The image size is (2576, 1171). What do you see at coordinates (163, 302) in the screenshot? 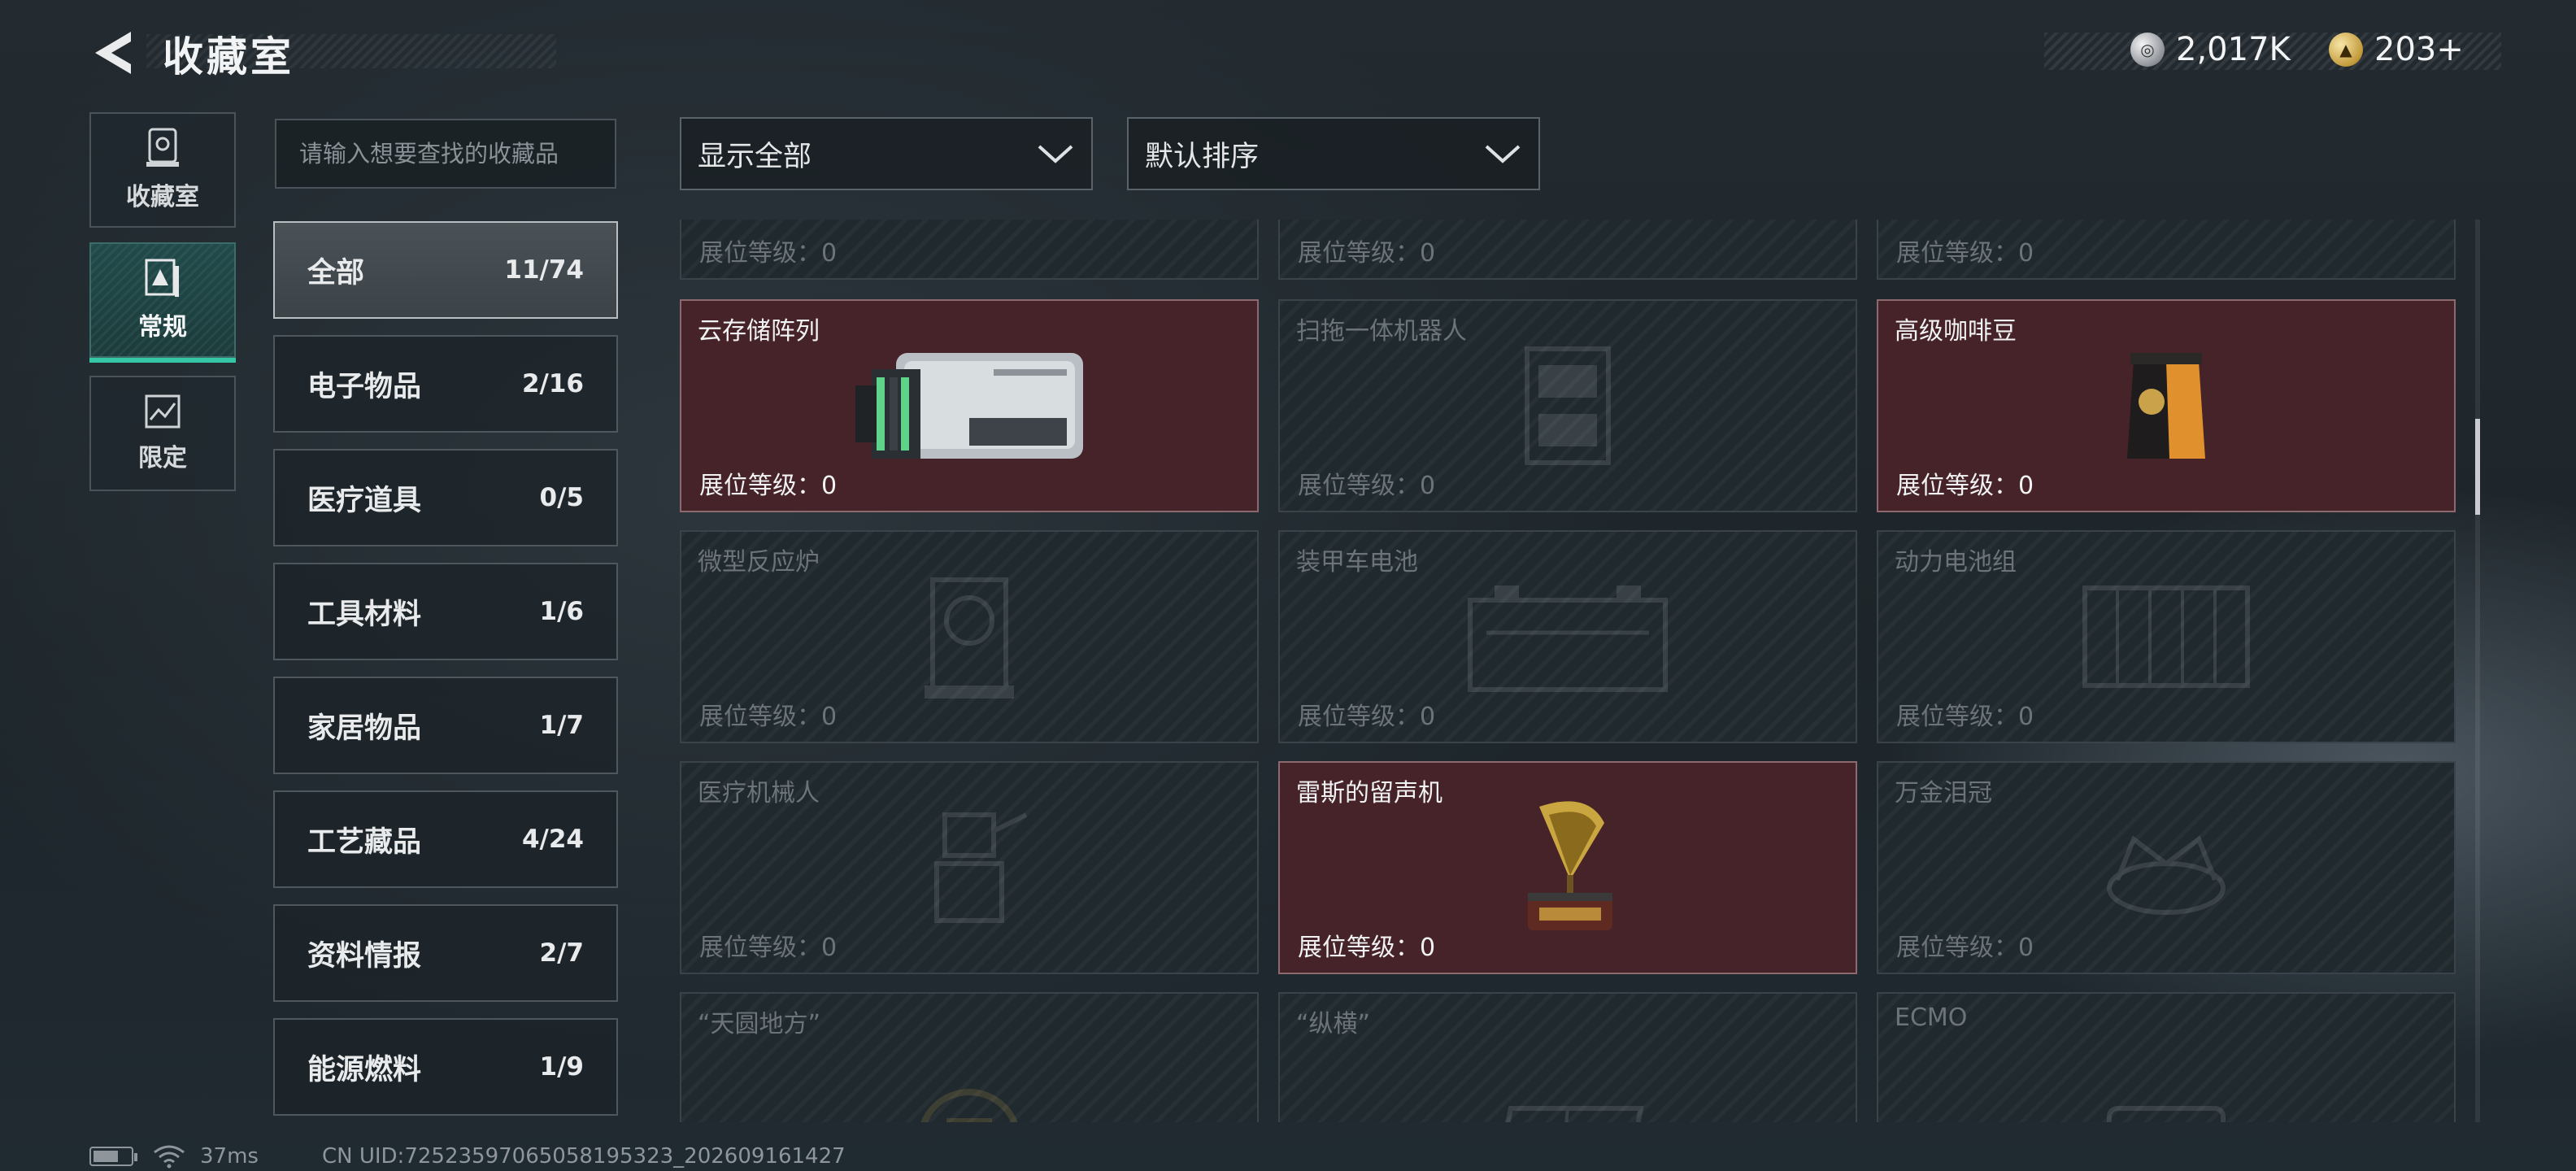
I see `side-tab-regular: 常规` at bounding box center [163, 302].